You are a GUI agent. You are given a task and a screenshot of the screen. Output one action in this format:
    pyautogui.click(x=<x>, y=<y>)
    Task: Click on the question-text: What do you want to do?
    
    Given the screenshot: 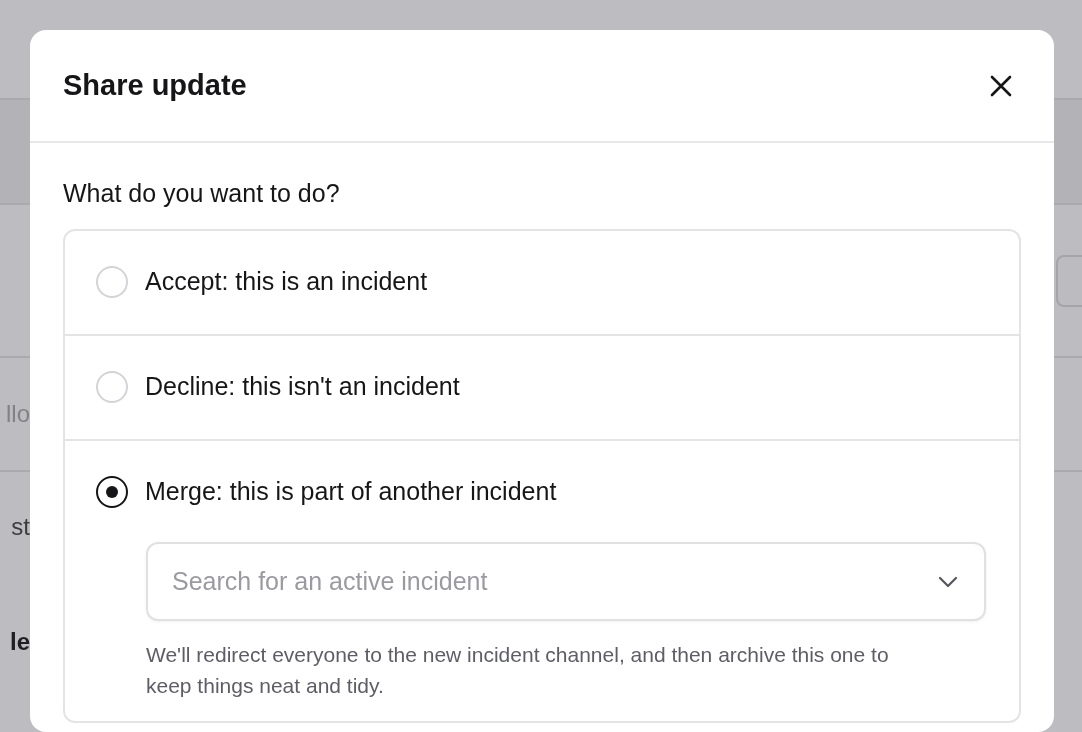 What is the action you would take?
    pyautogui.click(x=202, y=193)
    